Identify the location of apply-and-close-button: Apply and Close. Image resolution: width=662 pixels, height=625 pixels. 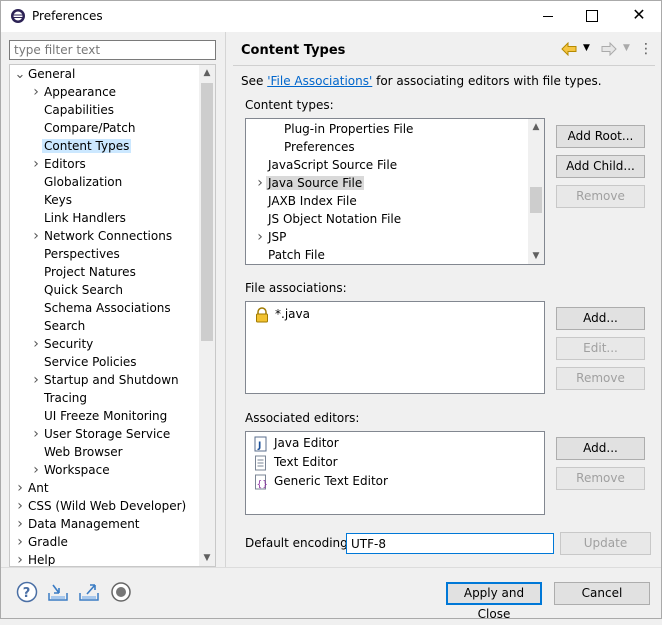
(494, 601).